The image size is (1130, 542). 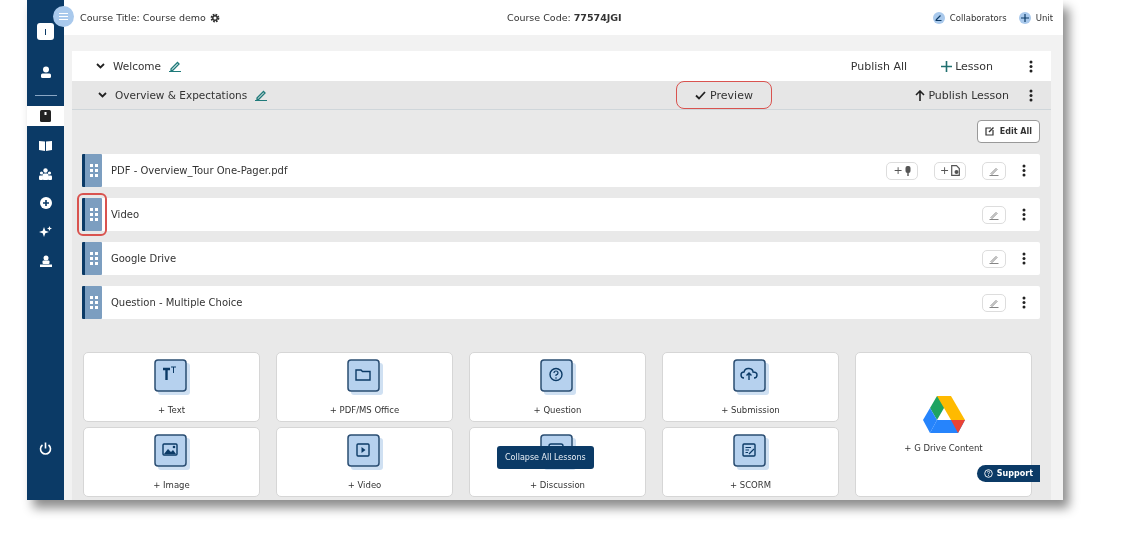 I want to click on add-content-card: + PDF/MS Office, so click(x=364, y=387).